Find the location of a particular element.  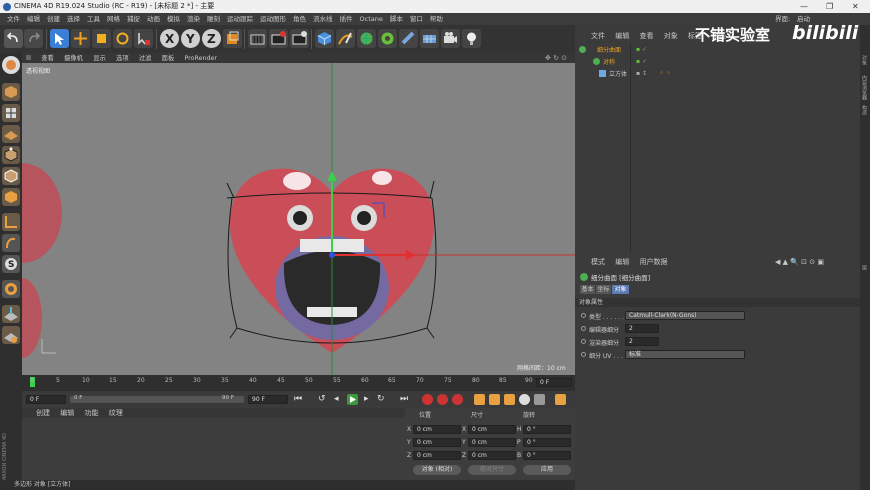

make-editable-icon is located at coordinates (11, 65).